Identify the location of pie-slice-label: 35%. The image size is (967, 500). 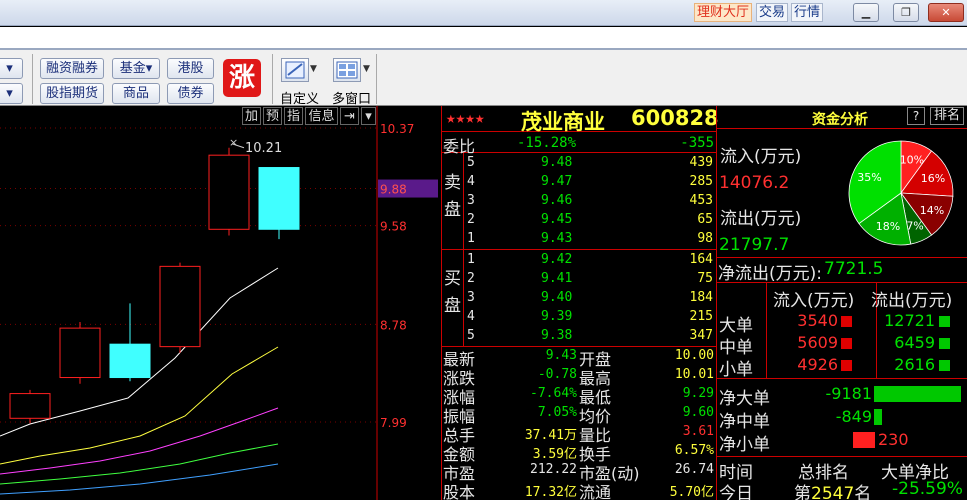
(869, 177).